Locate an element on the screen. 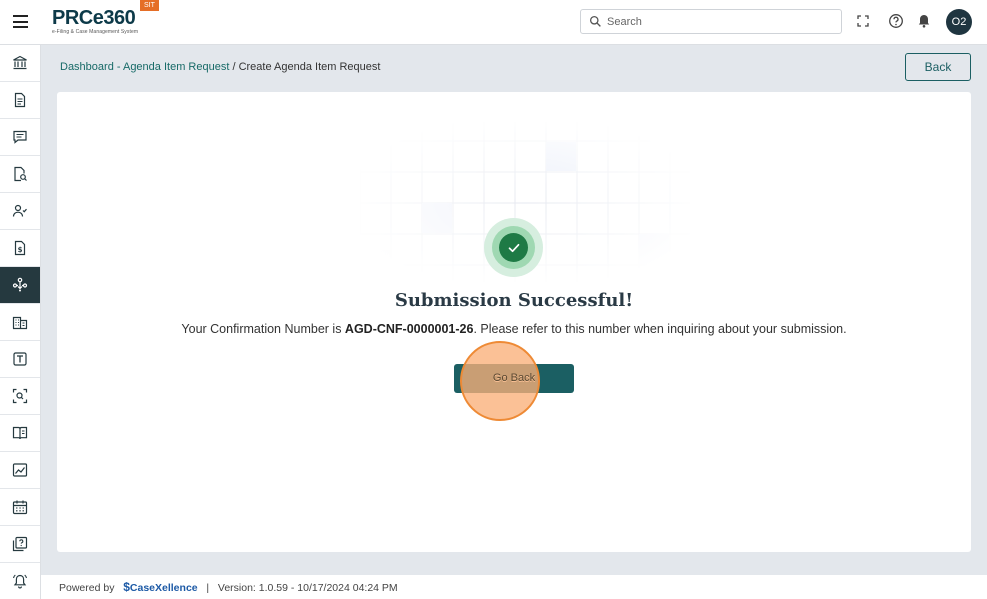 This screenshot has height=599, width=987. sidebar-item-alerts is located at coordinates (20, 581).